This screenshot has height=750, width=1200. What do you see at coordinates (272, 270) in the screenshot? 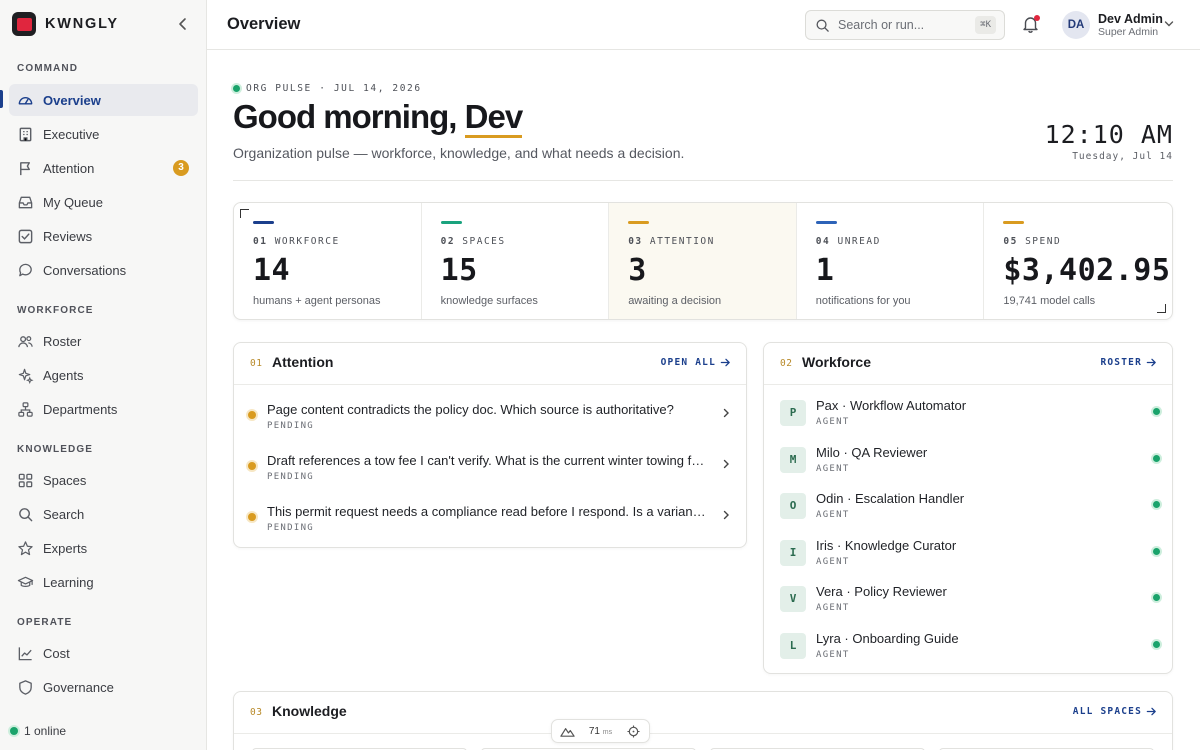
I see `stat-value: 14` at bounding box center [272, 270].